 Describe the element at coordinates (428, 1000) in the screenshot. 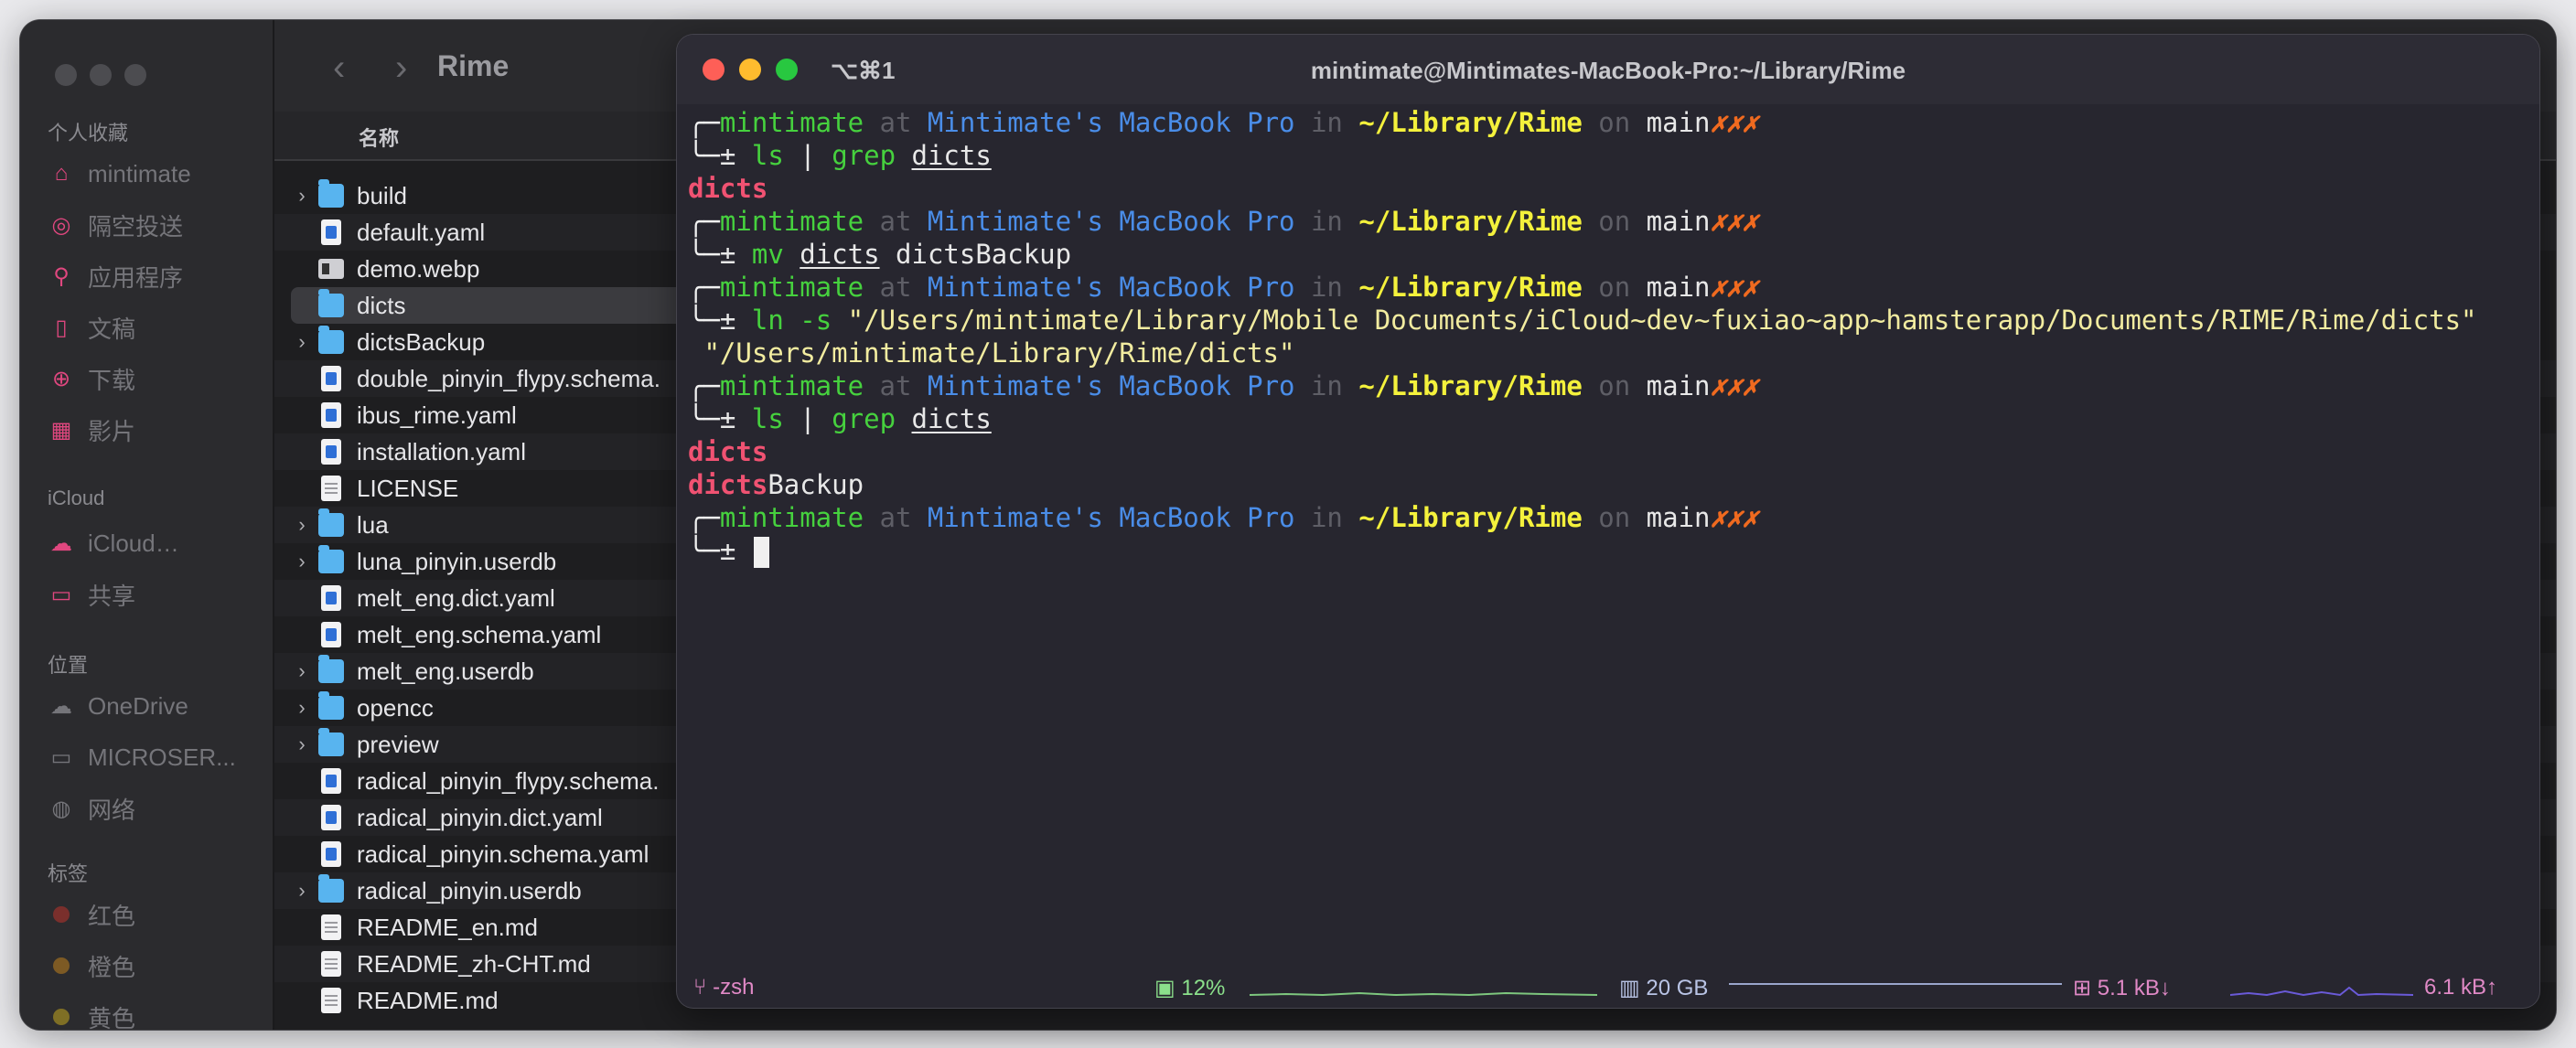

I see `file-name: README.md` at that location.